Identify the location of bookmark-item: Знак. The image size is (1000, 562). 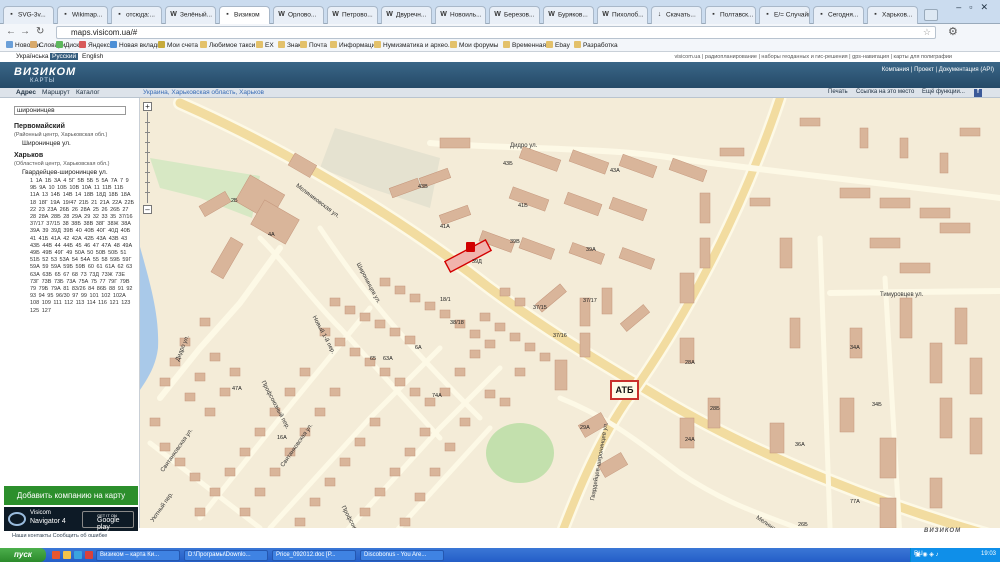
(289, 45).